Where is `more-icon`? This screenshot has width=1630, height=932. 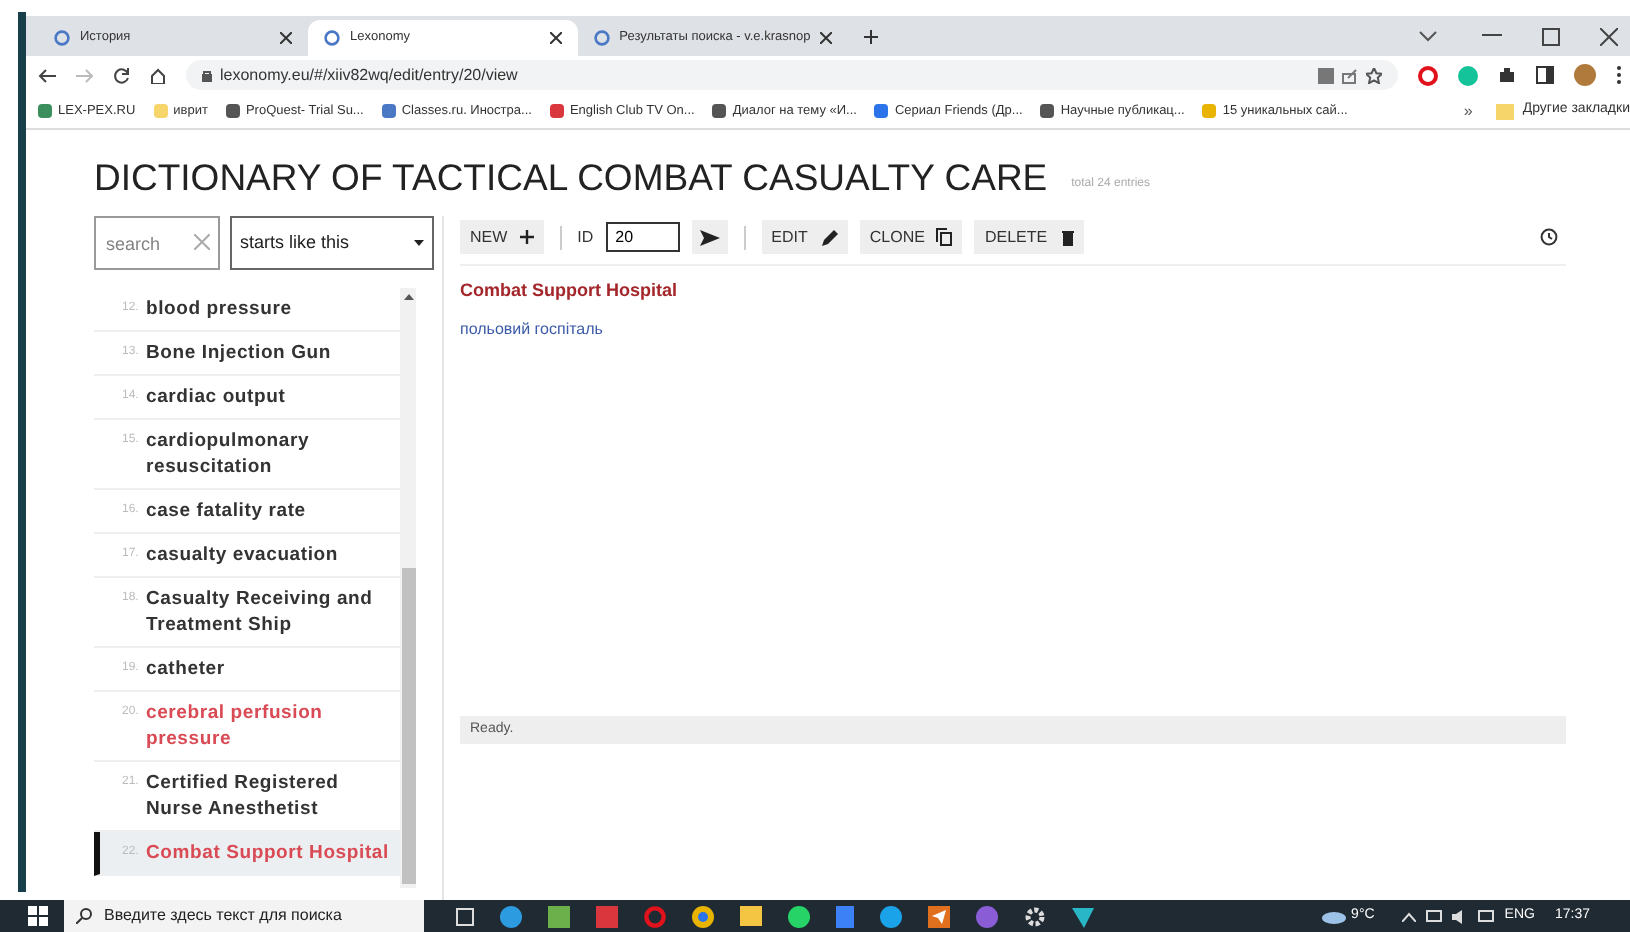
more-icon is located at coordinates (1619, 75).